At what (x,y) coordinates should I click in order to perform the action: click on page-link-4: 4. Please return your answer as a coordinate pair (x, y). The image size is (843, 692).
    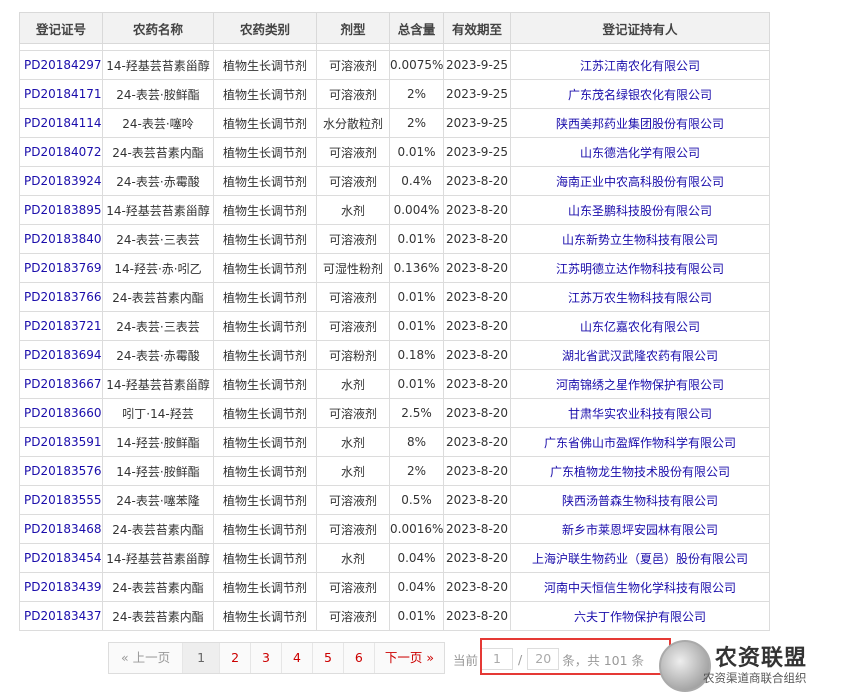
    Looking at the image, I should click on (297, 658).